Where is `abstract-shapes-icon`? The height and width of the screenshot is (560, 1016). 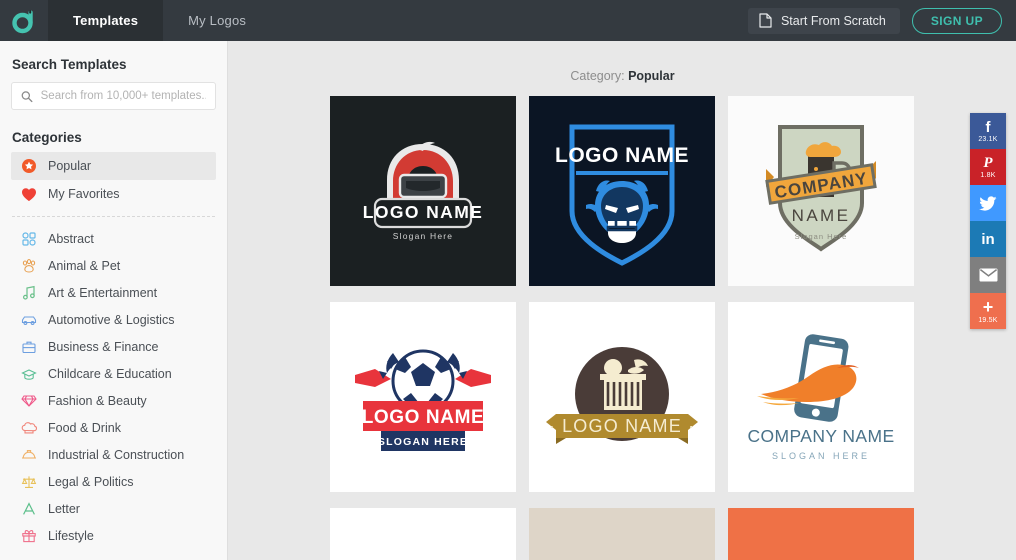
abstract-shapes-icon is located at coordinates (29, 239).